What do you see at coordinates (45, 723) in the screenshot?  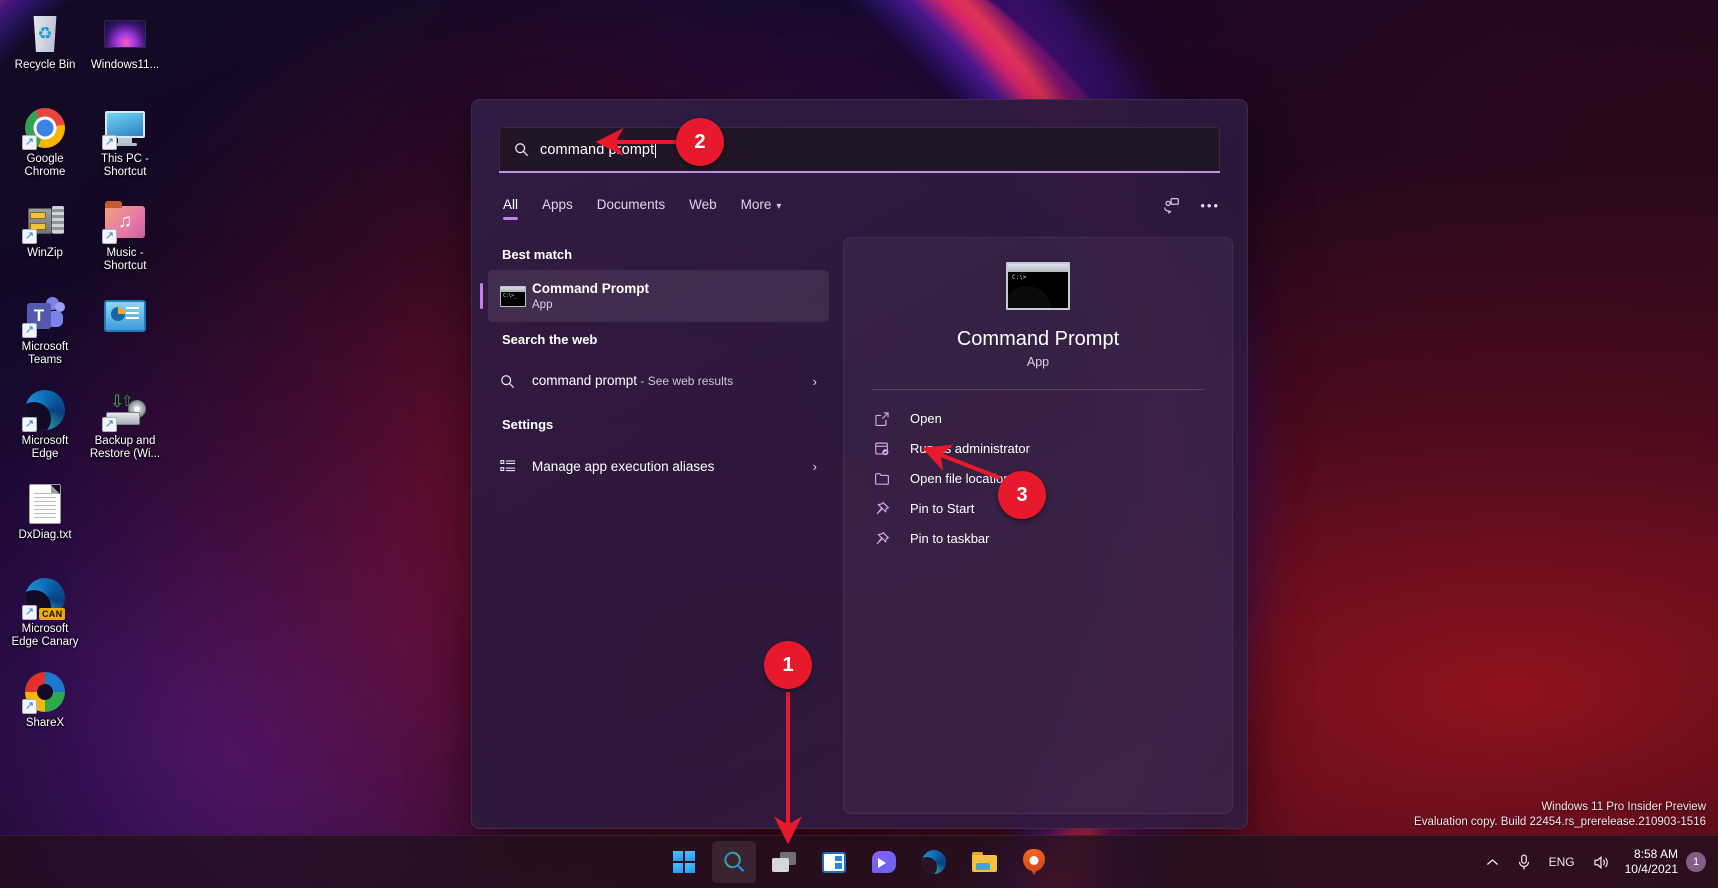 I see `desktop-icon-label: ShareX` at bounding box center [45, 723].